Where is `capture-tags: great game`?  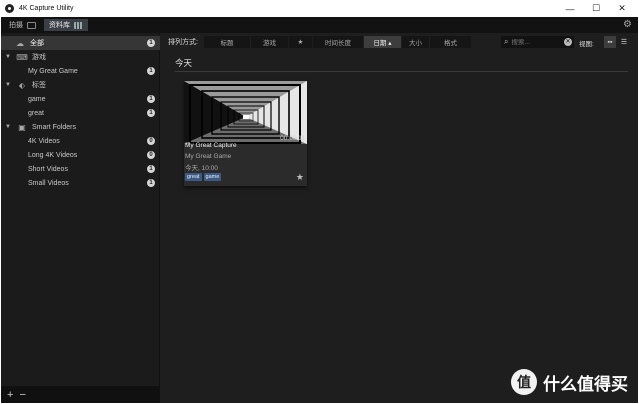 capture-tags: great game is located at coordinates (204, 177).